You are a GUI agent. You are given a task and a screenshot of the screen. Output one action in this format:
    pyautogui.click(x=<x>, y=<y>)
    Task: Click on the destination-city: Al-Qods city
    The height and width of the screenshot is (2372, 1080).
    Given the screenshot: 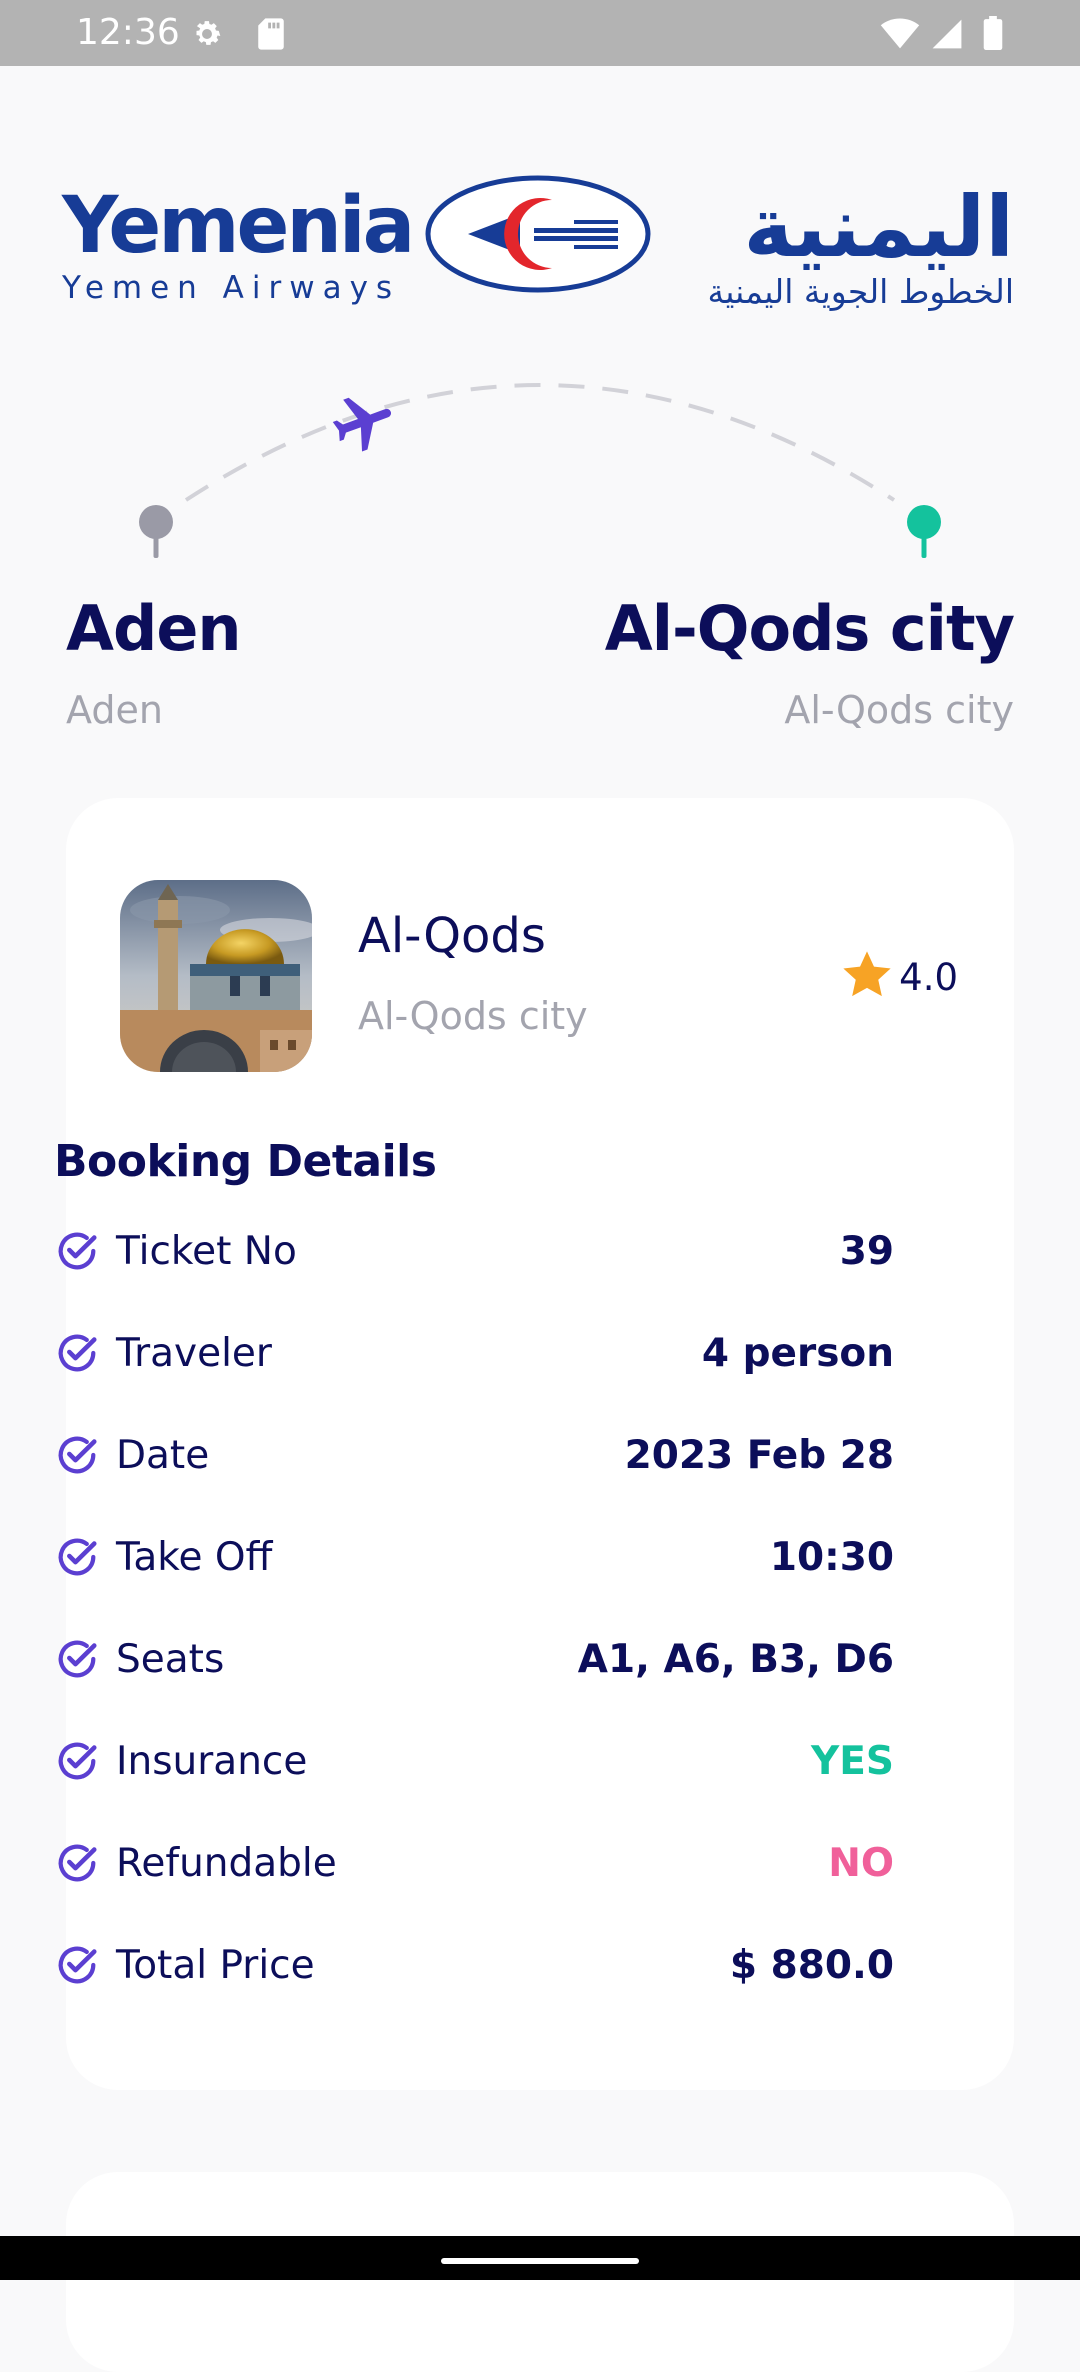 What is the action you would take?
    pyautogui.click(x=809, y=628)
    